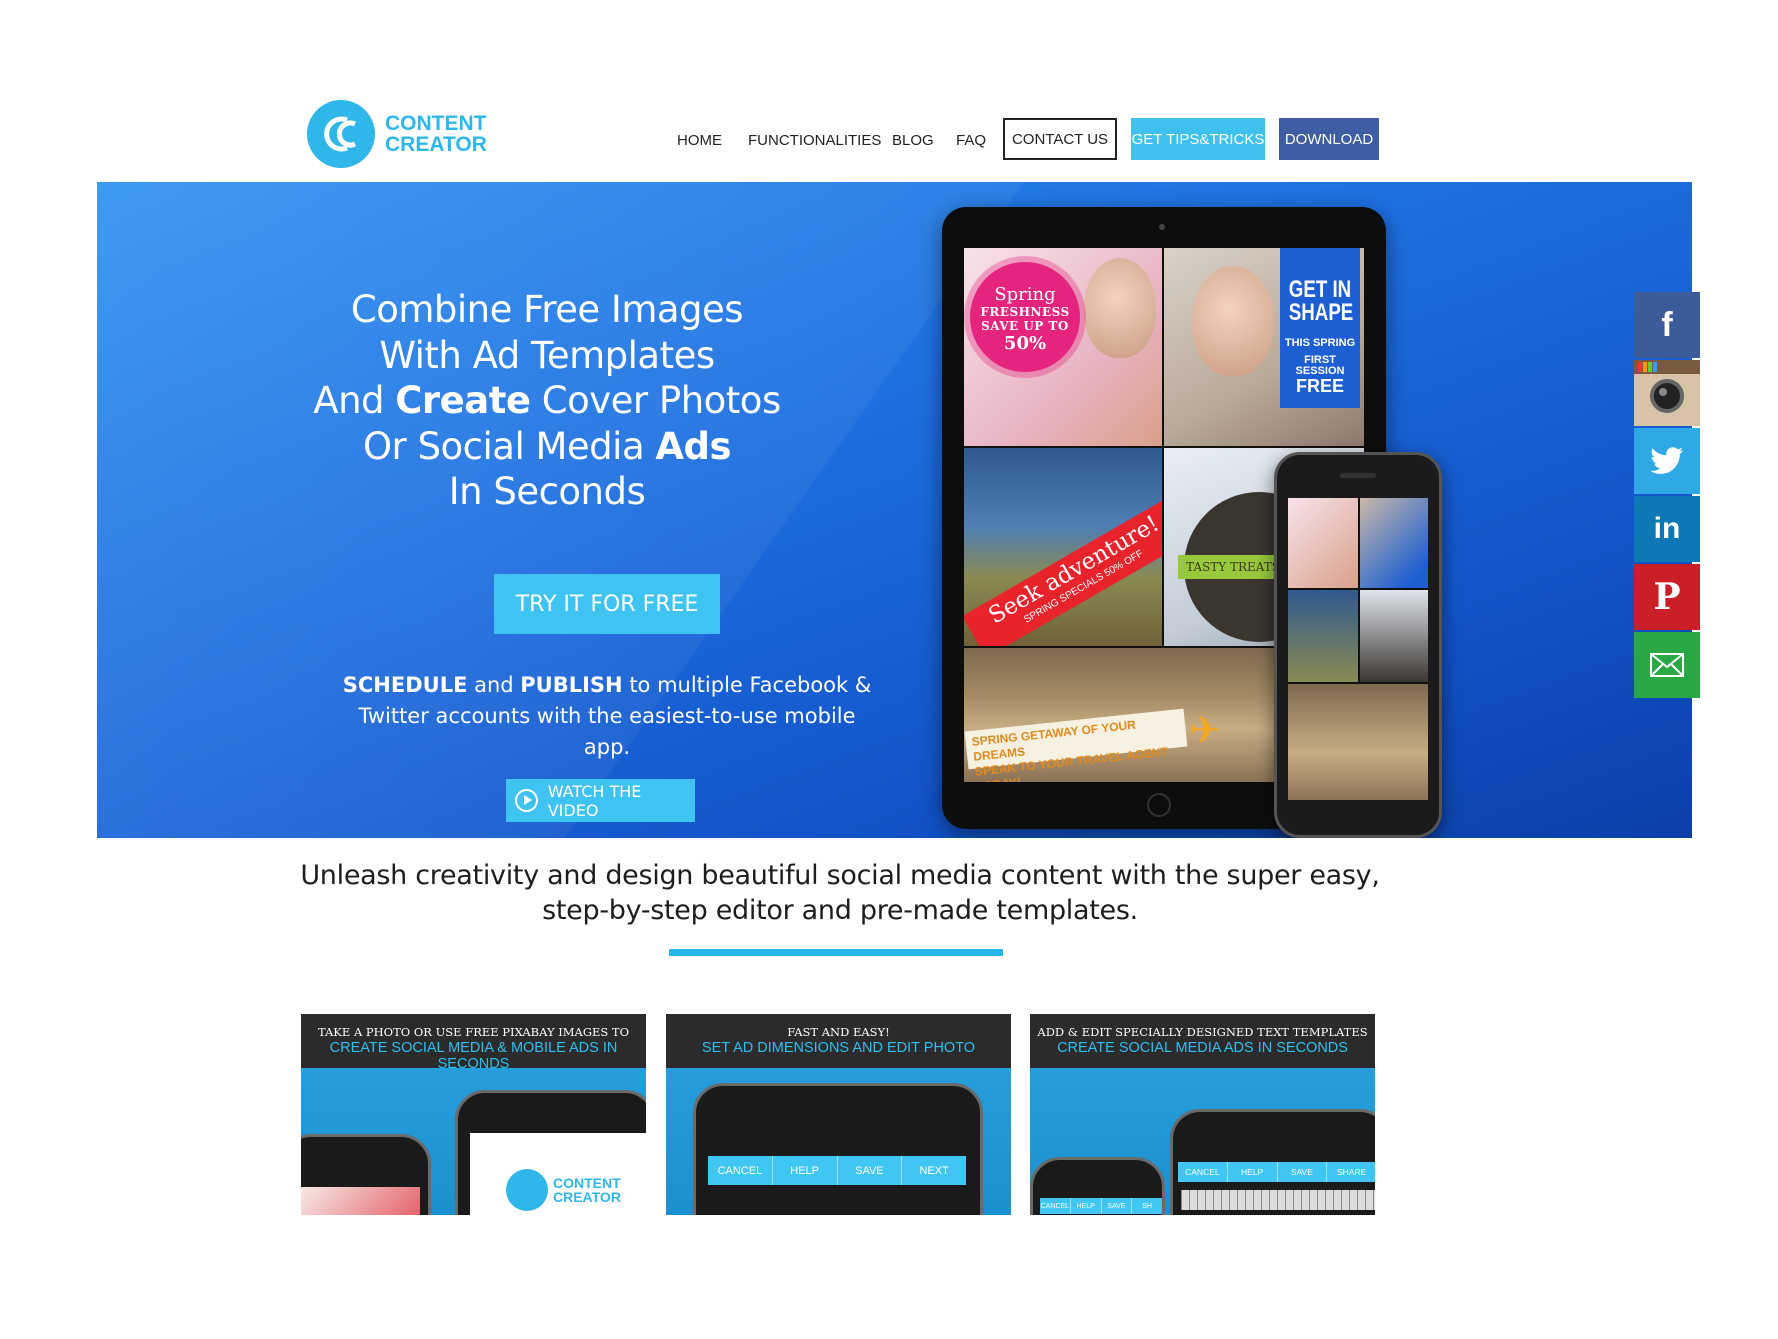  What do you see at coordinates (814, 140) in the screenshot?
I see `nav-functionalities: FUNCTIONALITIES` at bounding box center [814, 140].